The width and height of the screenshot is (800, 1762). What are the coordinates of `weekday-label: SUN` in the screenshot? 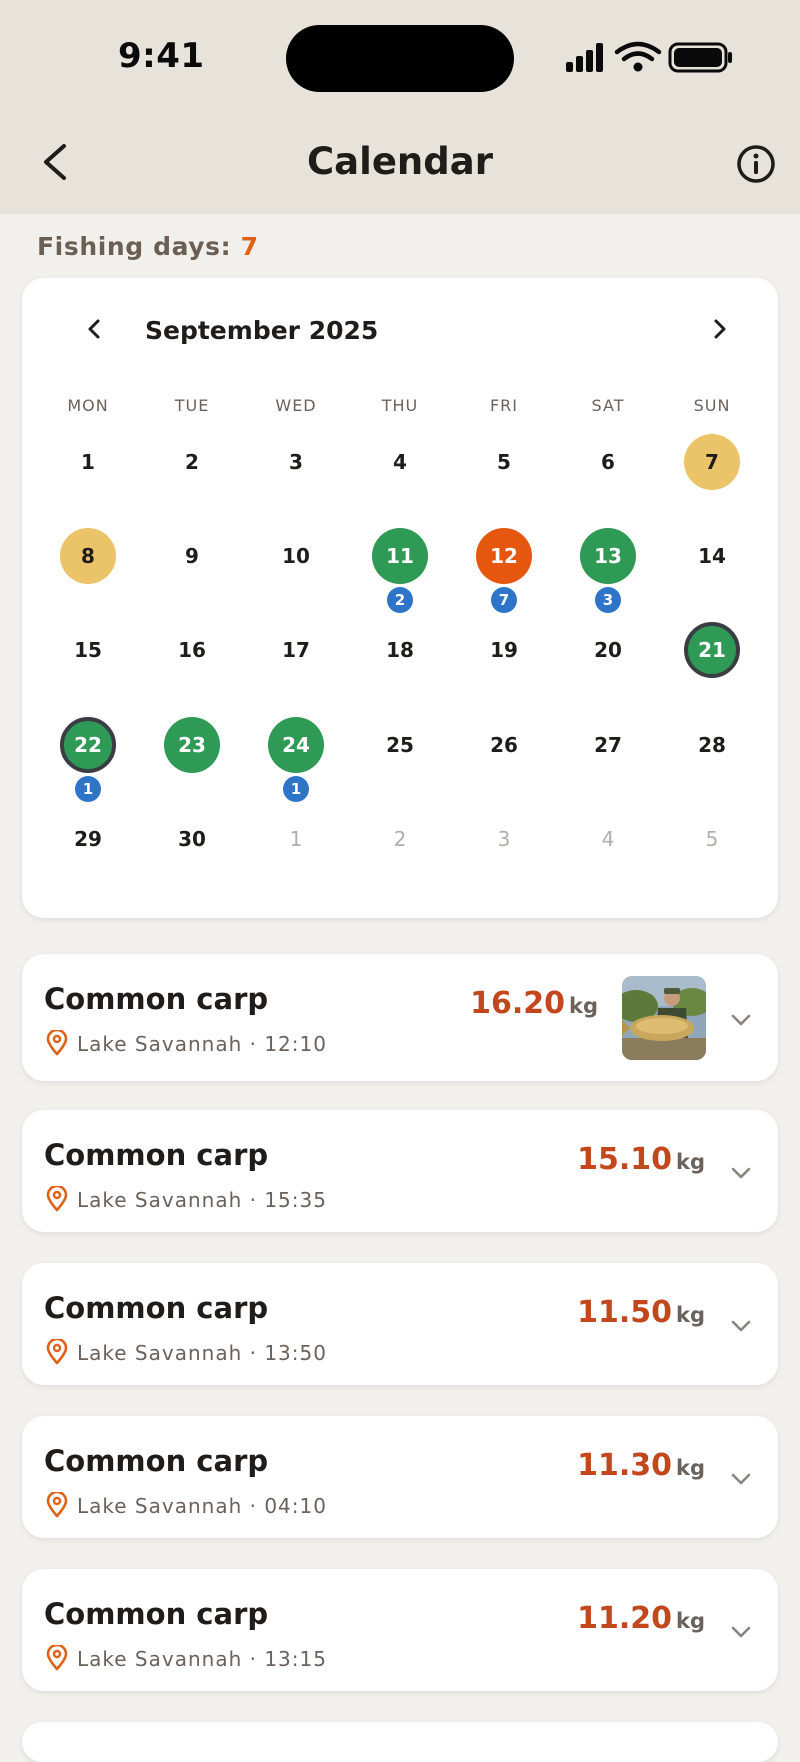 It's located at (712, 405).